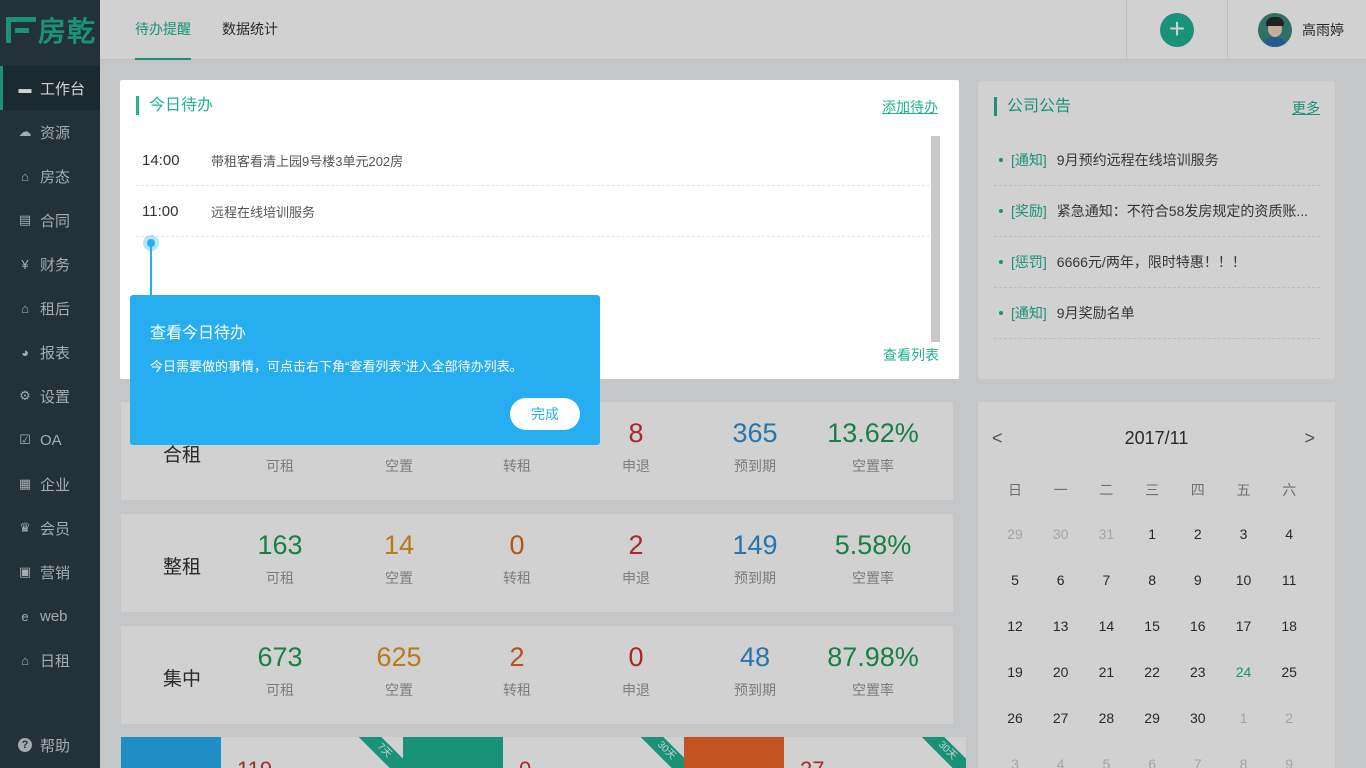 This screenshot has width=1366, height=768. What do you see at coordinates (1015, 718) in the screenshot?
I see `calendar-day: 26` at bounding box center [1015, 718].